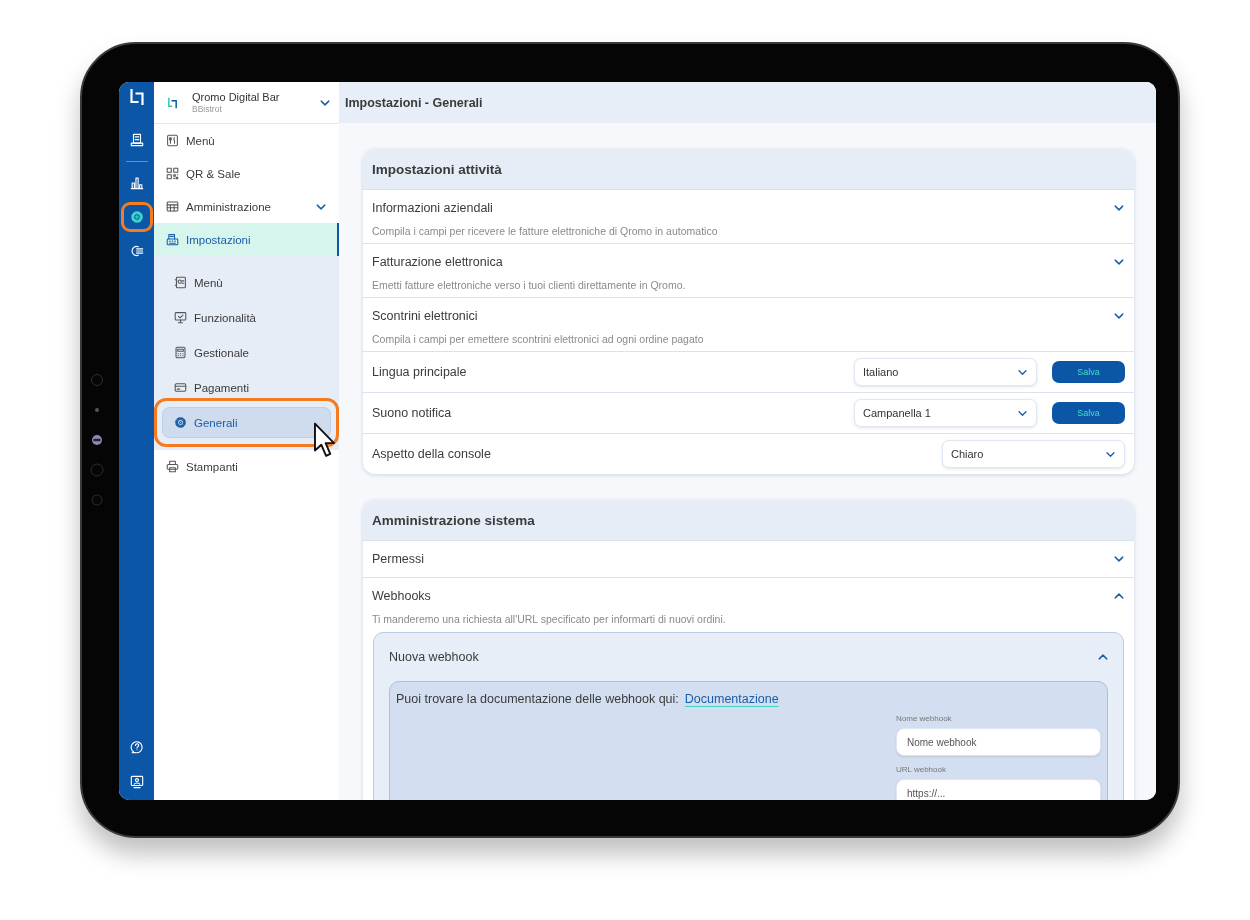 The height and width of the screenshot is (920, 1250). I want to click on rail-button, so click(136, 217).